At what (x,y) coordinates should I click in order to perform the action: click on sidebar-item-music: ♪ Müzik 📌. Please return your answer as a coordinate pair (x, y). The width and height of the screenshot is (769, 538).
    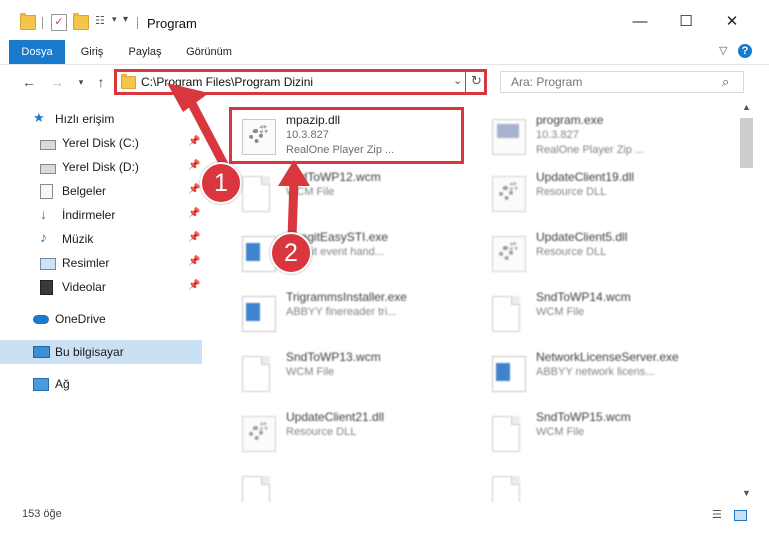
    Looking at the image, I should click on (101, 239).